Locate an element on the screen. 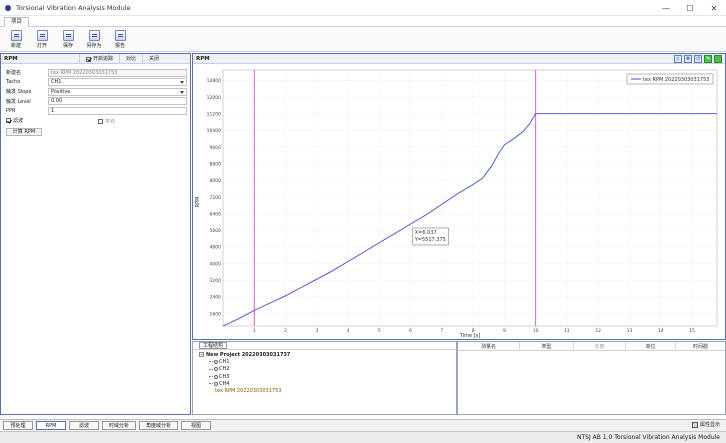  average-option: 平均 is located at coordinates (106, 121).